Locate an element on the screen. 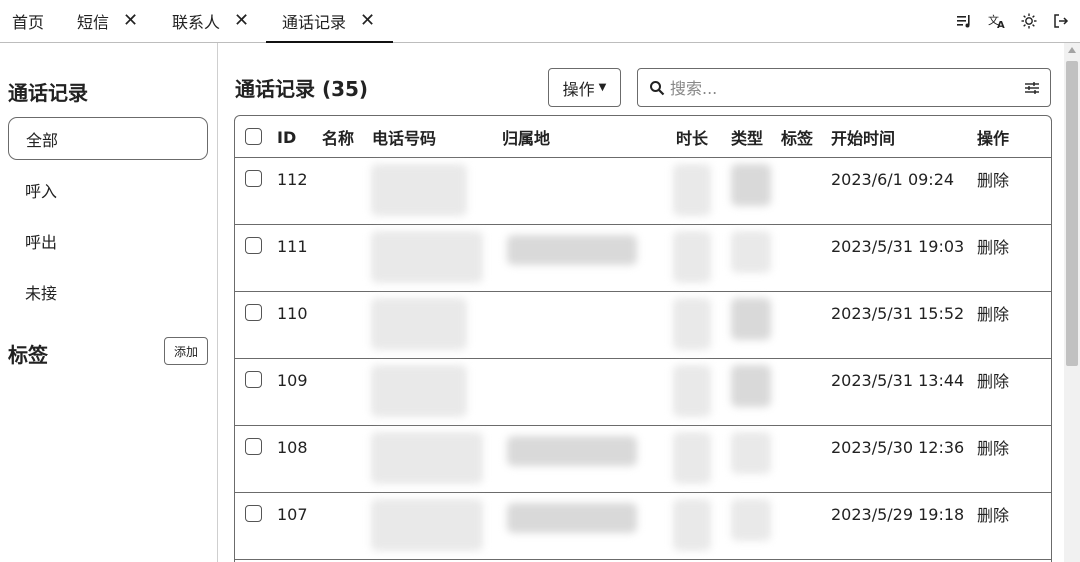 This screenshot has height=562, width=1080. cell-start-time: 2023/5/29 19:18 is located at coordinates (898, 514).